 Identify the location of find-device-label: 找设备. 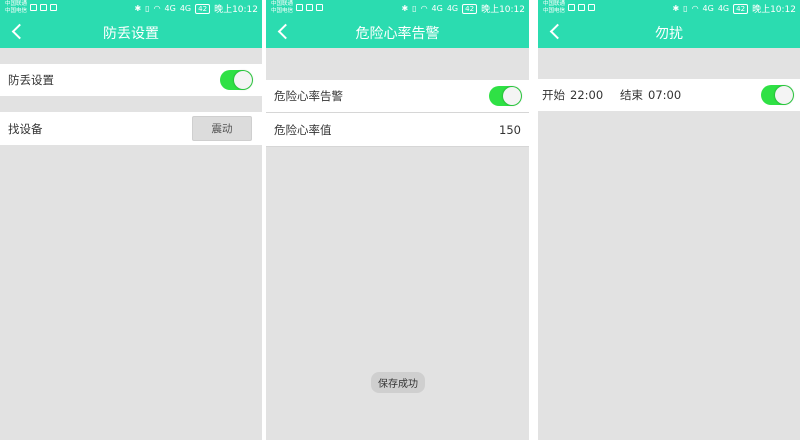
(25, 128).